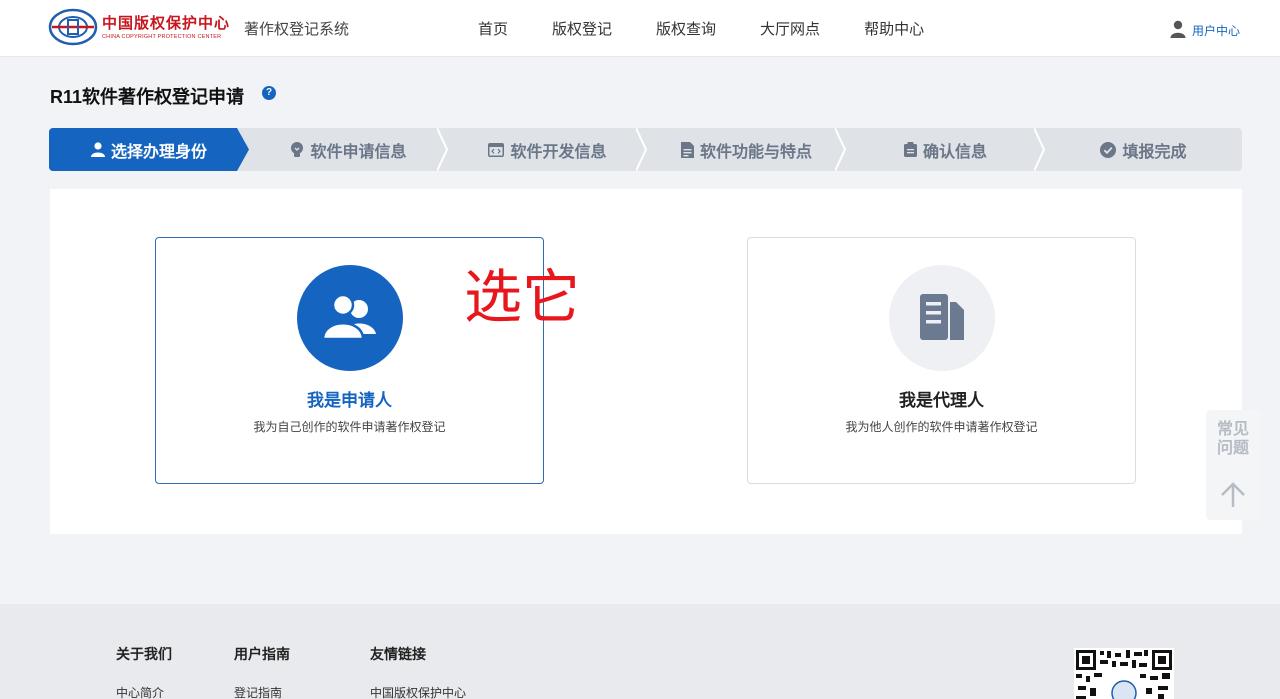  I want to click on footer-link-registration-guide: 登记指南, so click(262, 691).